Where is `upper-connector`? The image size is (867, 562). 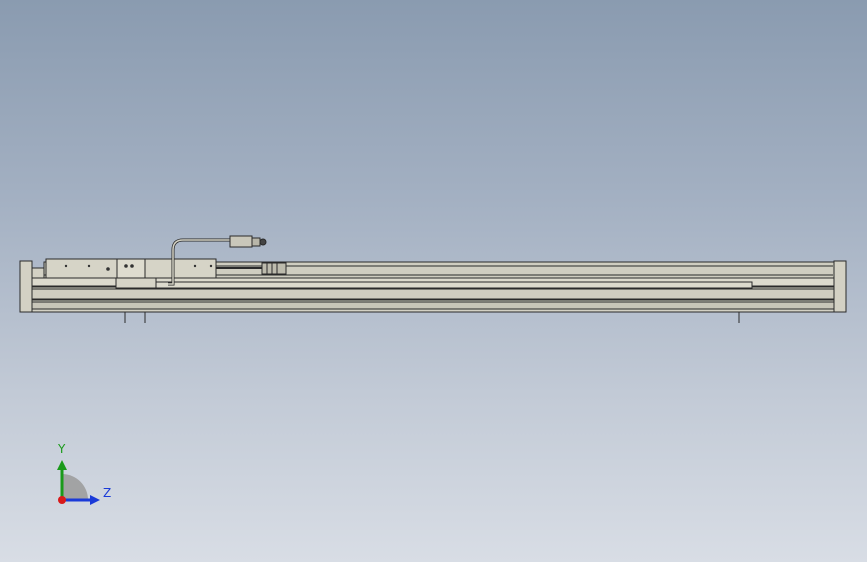
upper-connector is located at coordinates (241, 241).